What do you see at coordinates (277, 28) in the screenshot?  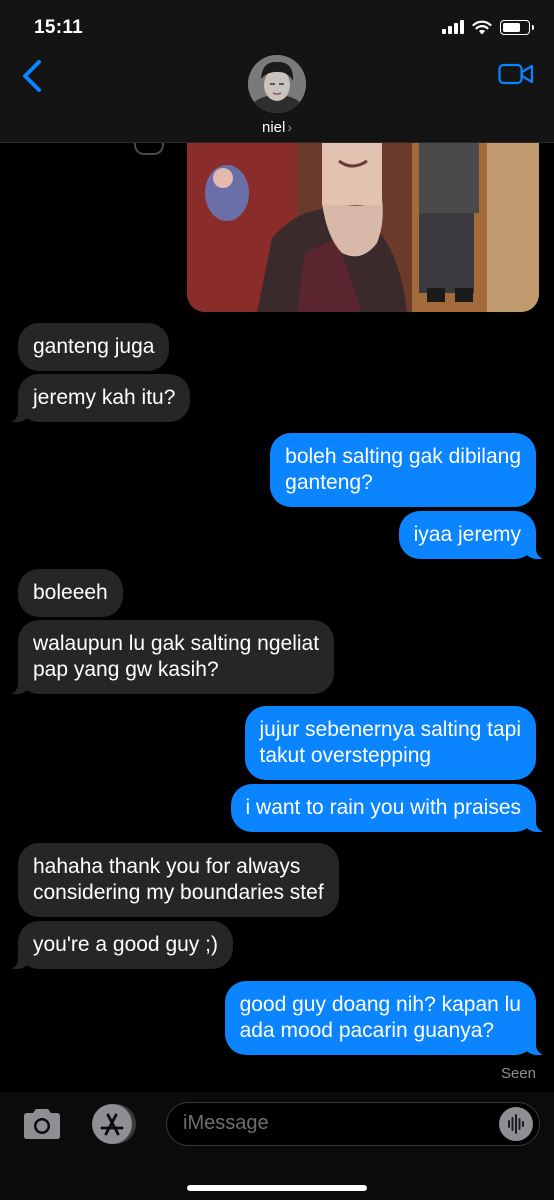 I see `status-bar: 15:11` at bounding box center [277, 28].